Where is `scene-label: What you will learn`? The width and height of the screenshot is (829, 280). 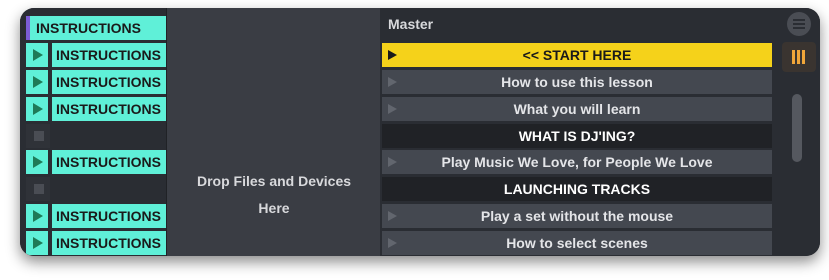 scene-label: What you will learn is located at coordinates (577, 109).